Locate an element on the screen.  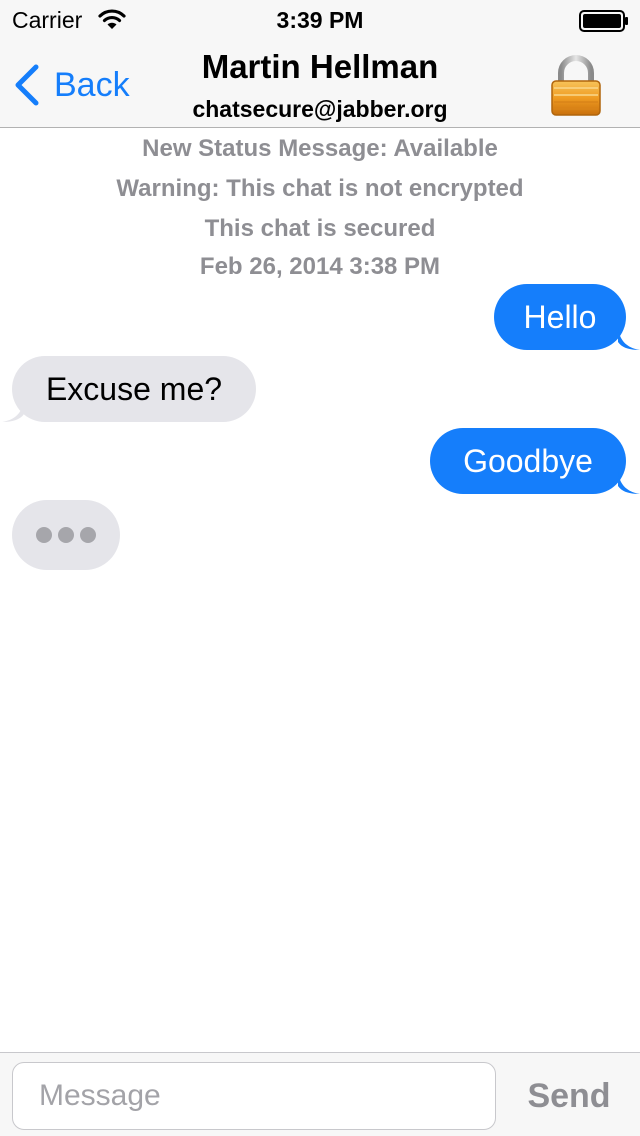
message-text: Excuse me? is located at coordinates (134, 388).